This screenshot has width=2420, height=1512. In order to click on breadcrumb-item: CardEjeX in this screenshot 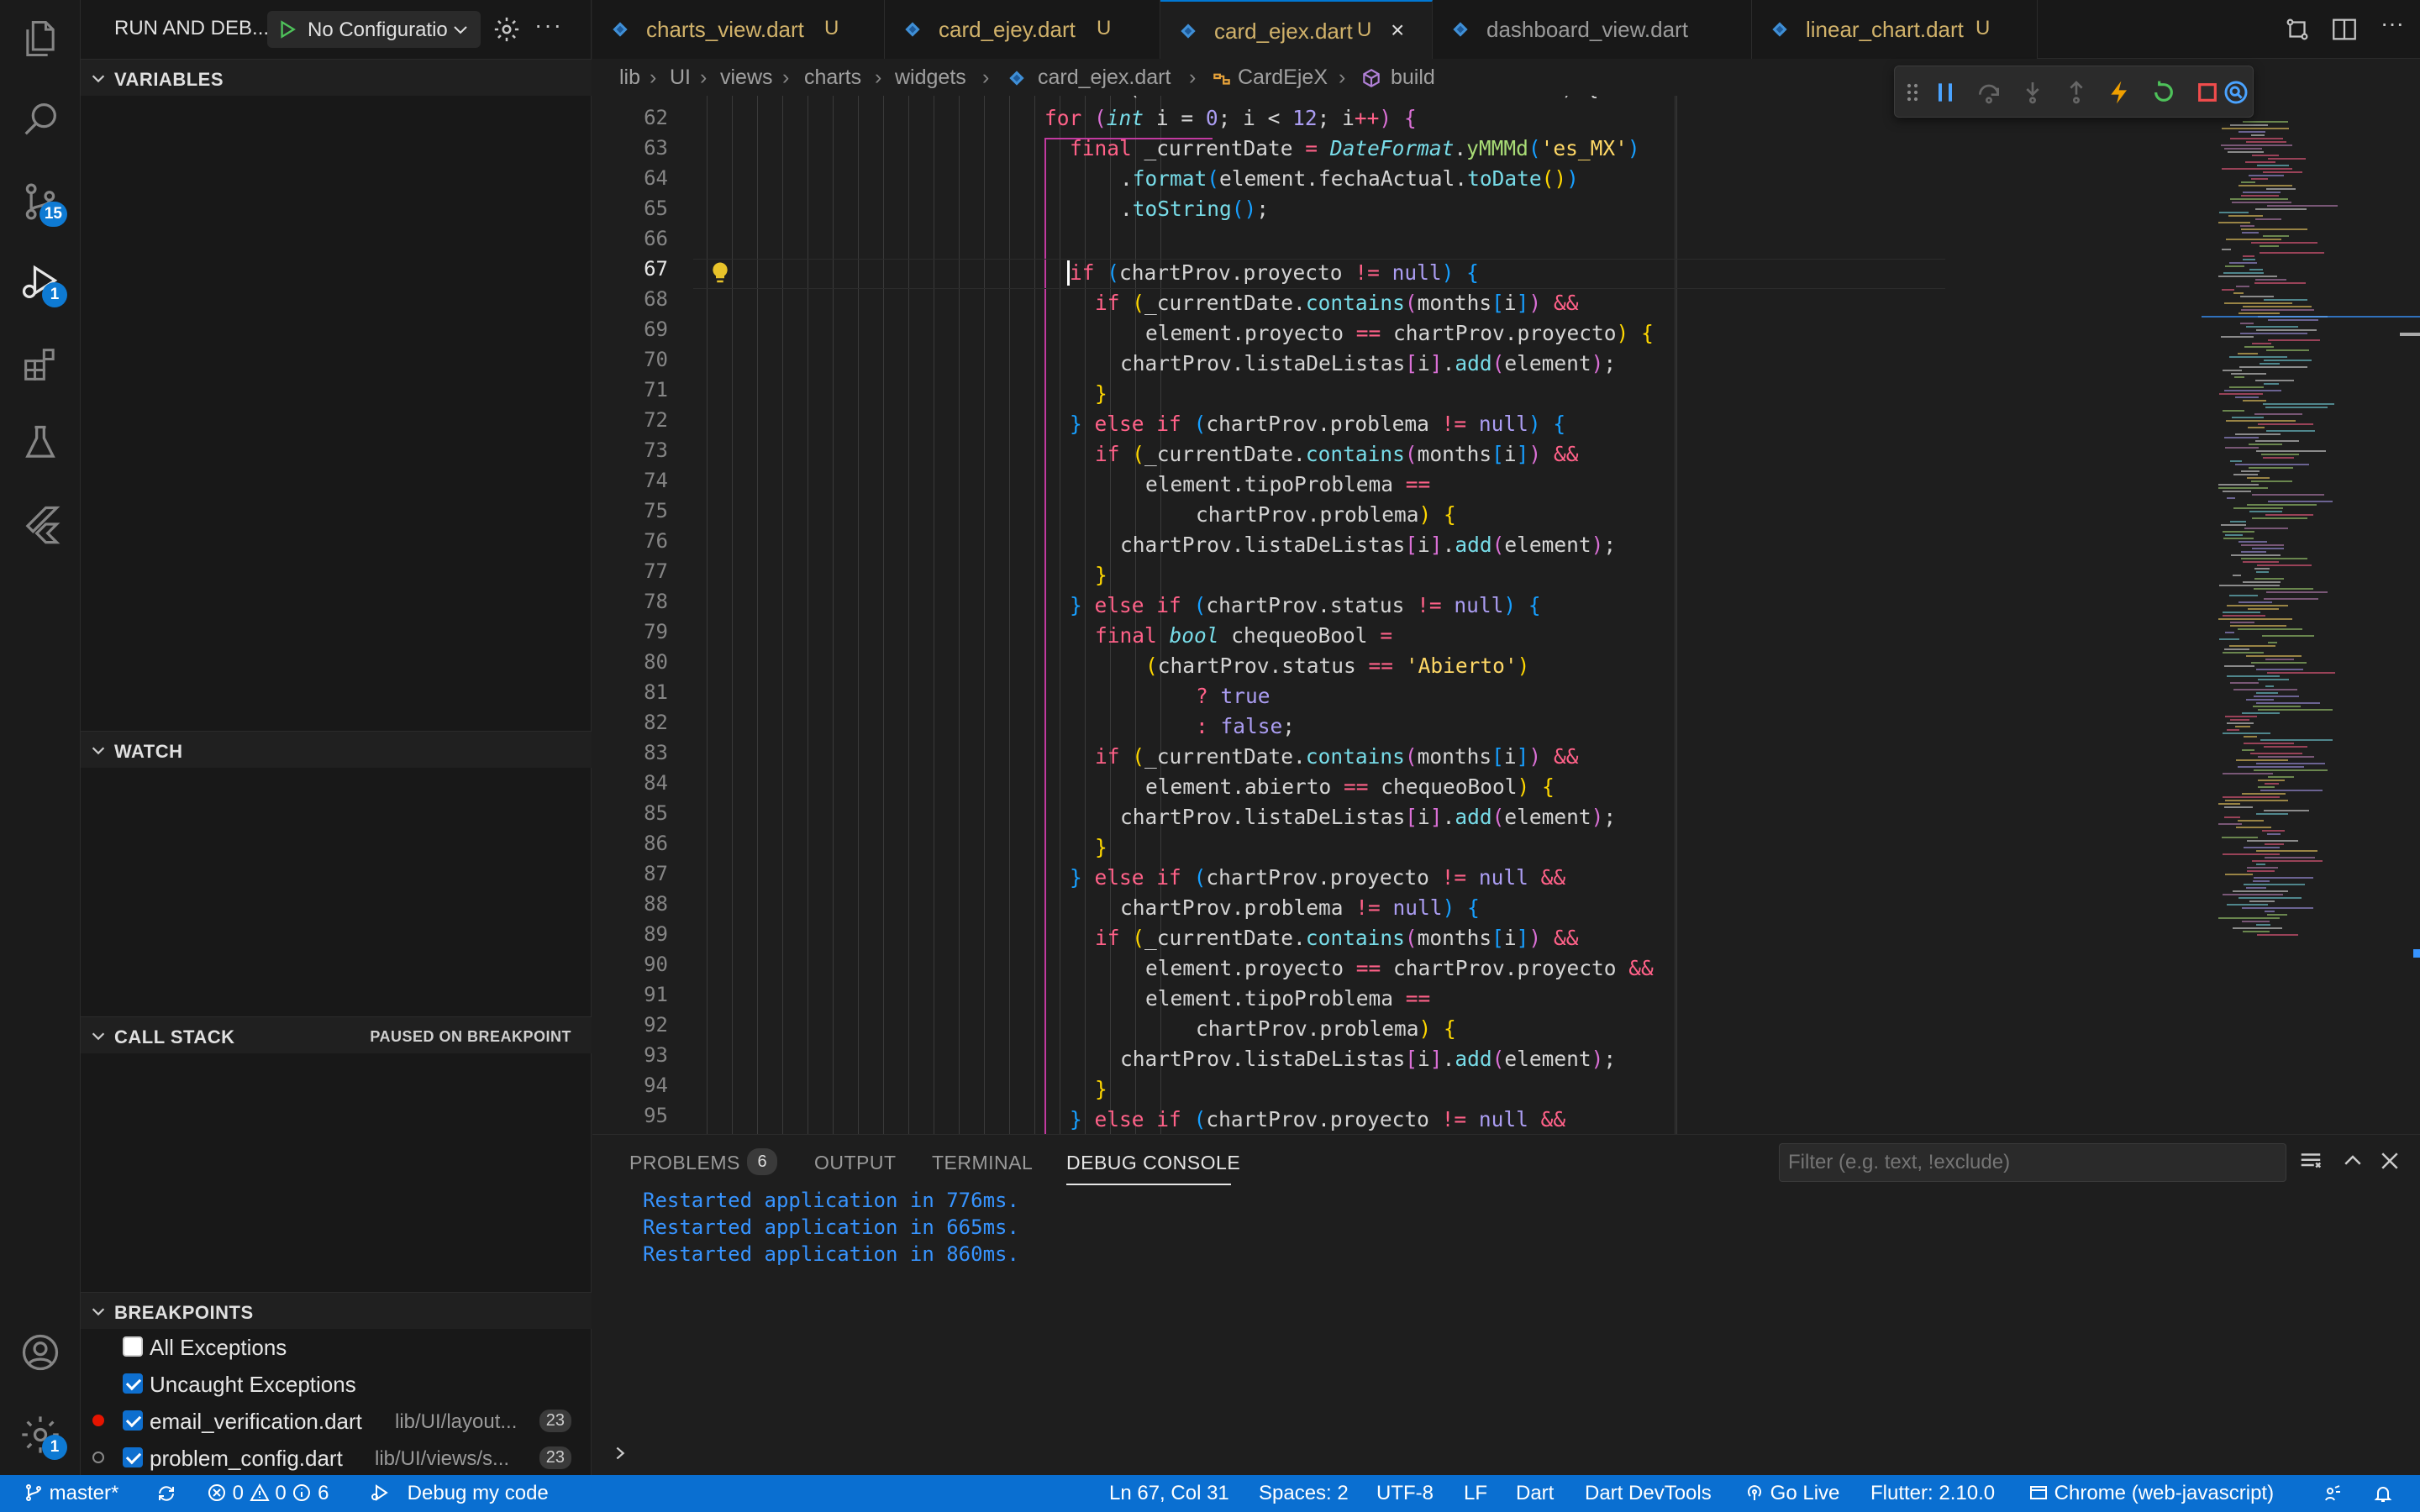, I will do `click(1283, 78)`.